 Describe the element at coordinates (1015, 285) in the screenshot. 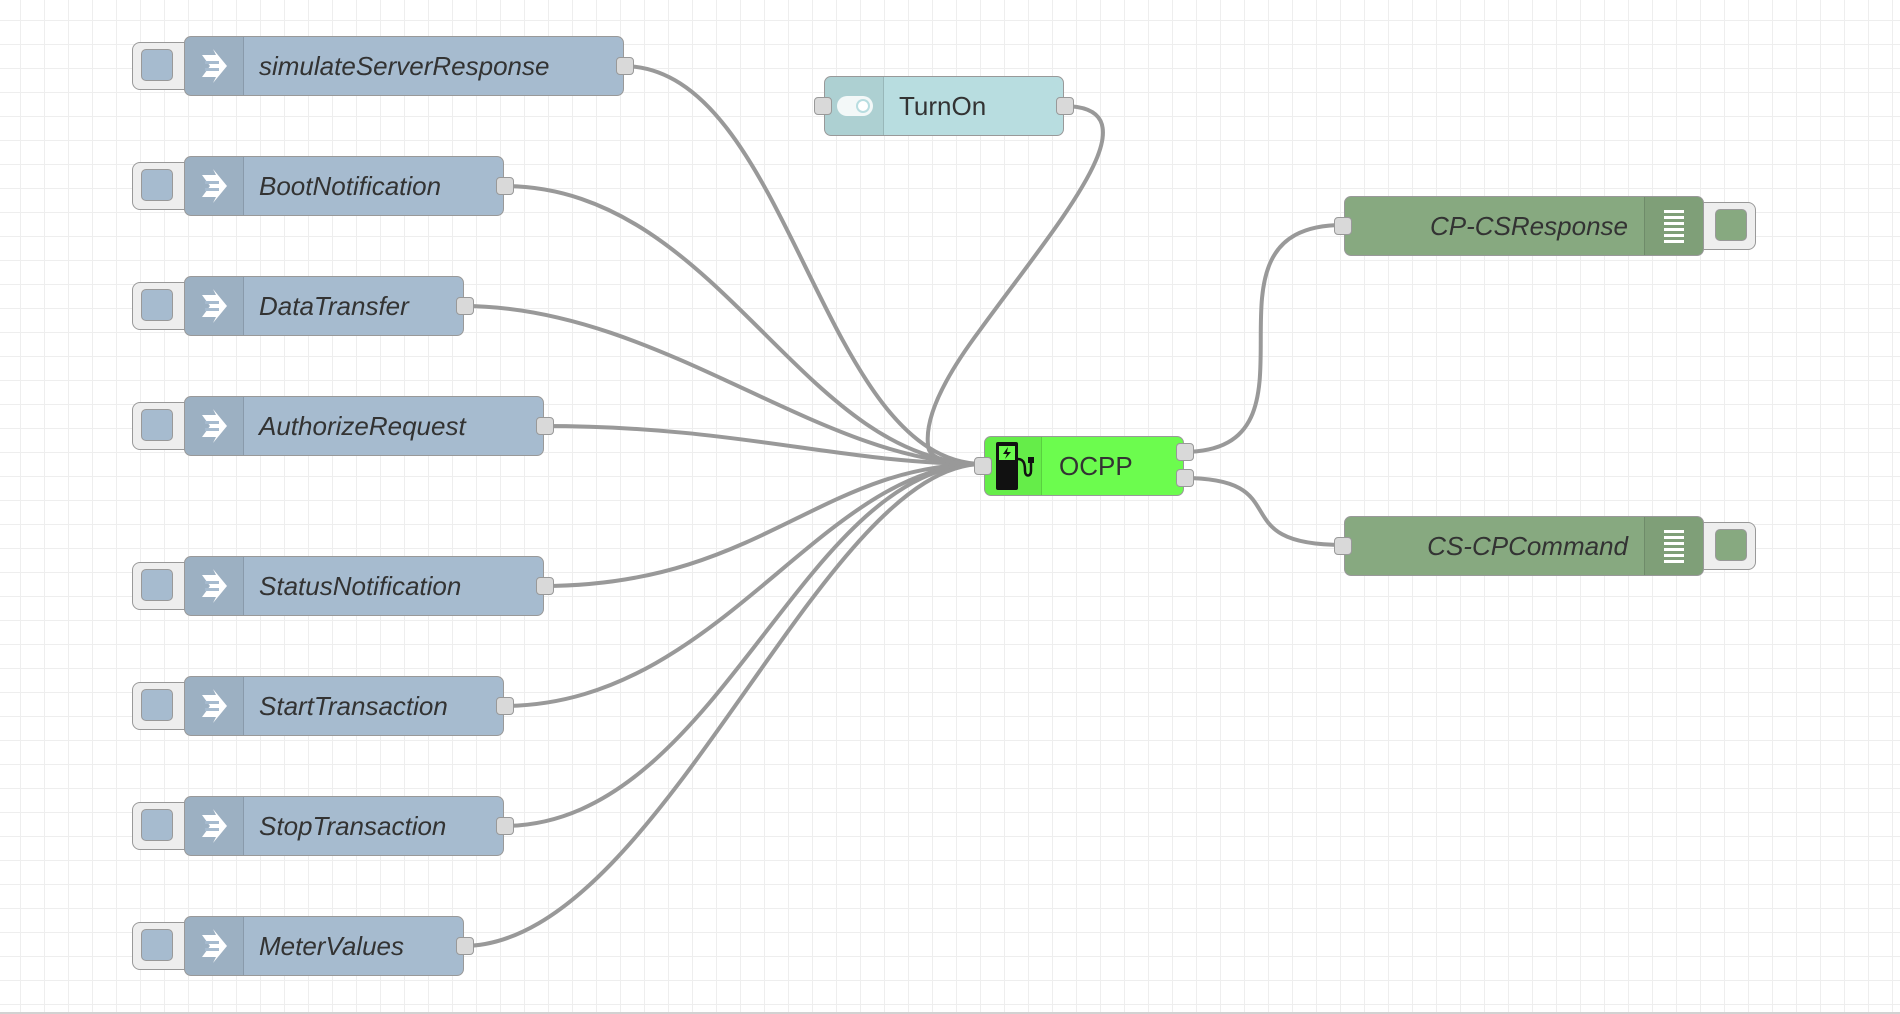

I see `wire-turnon-to-ocpp` at that location.